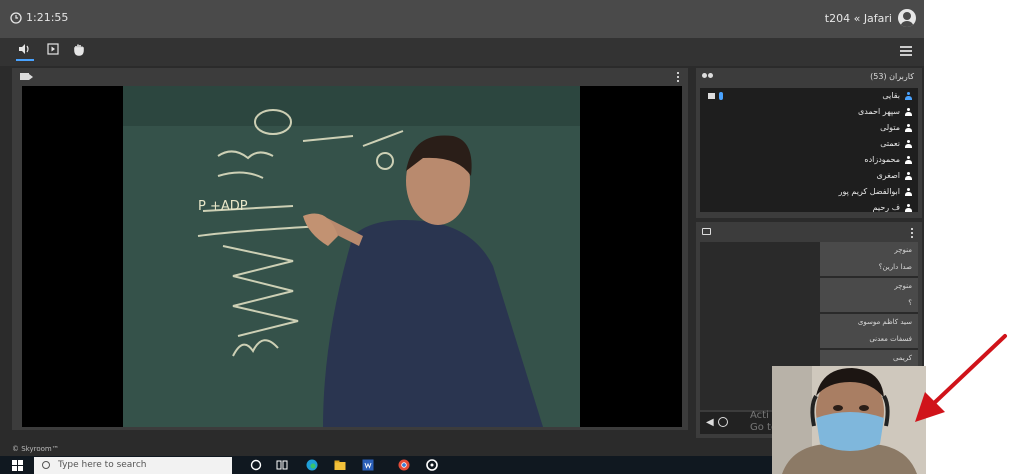 The height and width of the screenshot is (474, 1009). Describe the element at coordinates (878, 111) in the screenshot. I see `user-name: سپهر احمدی` at that location.